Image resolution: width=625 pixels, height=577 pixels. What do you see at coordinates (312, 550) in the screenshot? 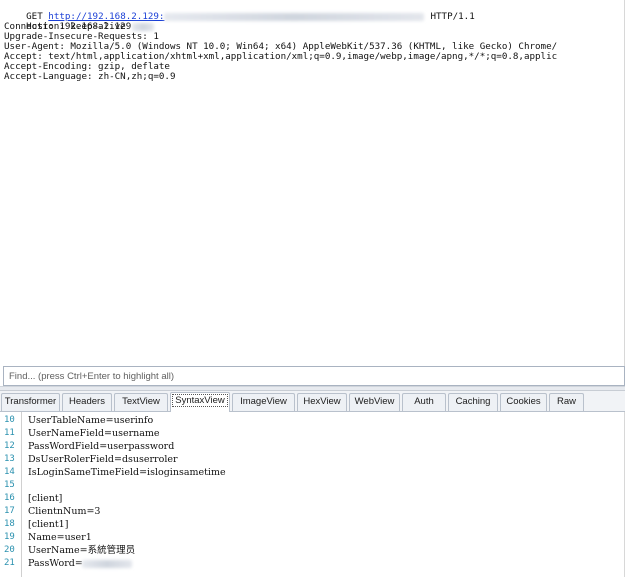
I see `code-line: 20 UserName=系統管理员` at bounding box center [312, 550].